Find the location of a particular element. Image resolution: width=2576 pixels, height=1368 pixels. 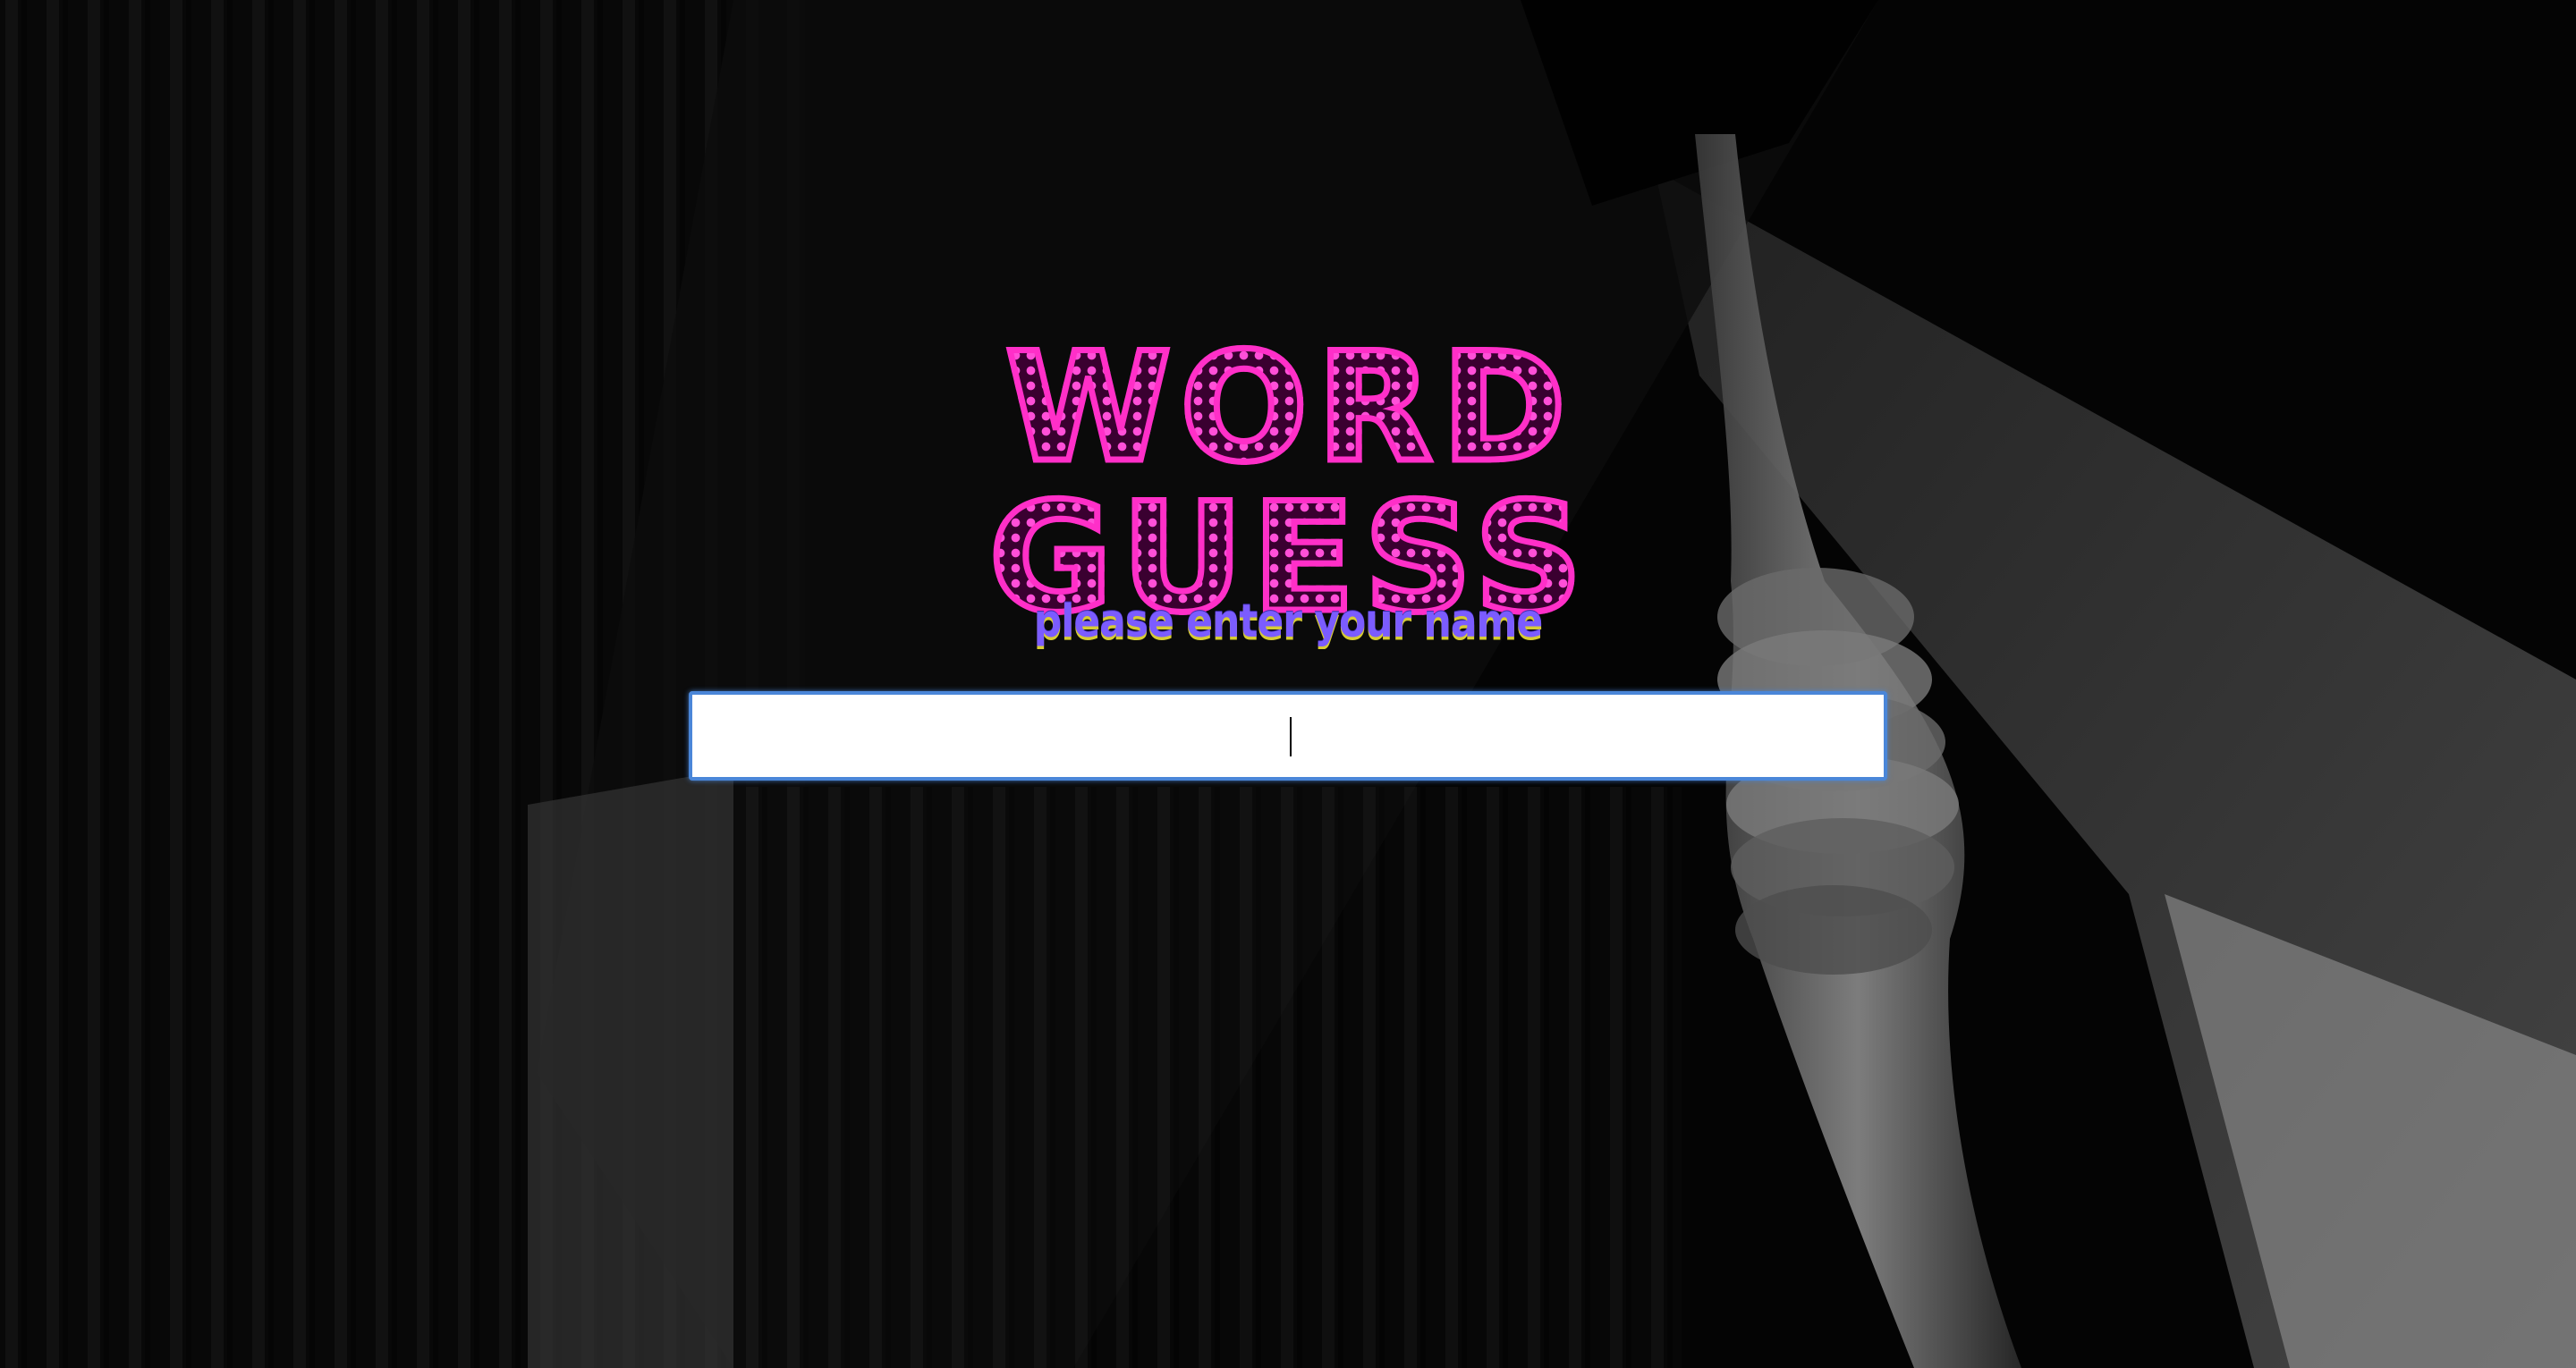

game-title: WORD GUESS is located at coordinates (1290, 484).